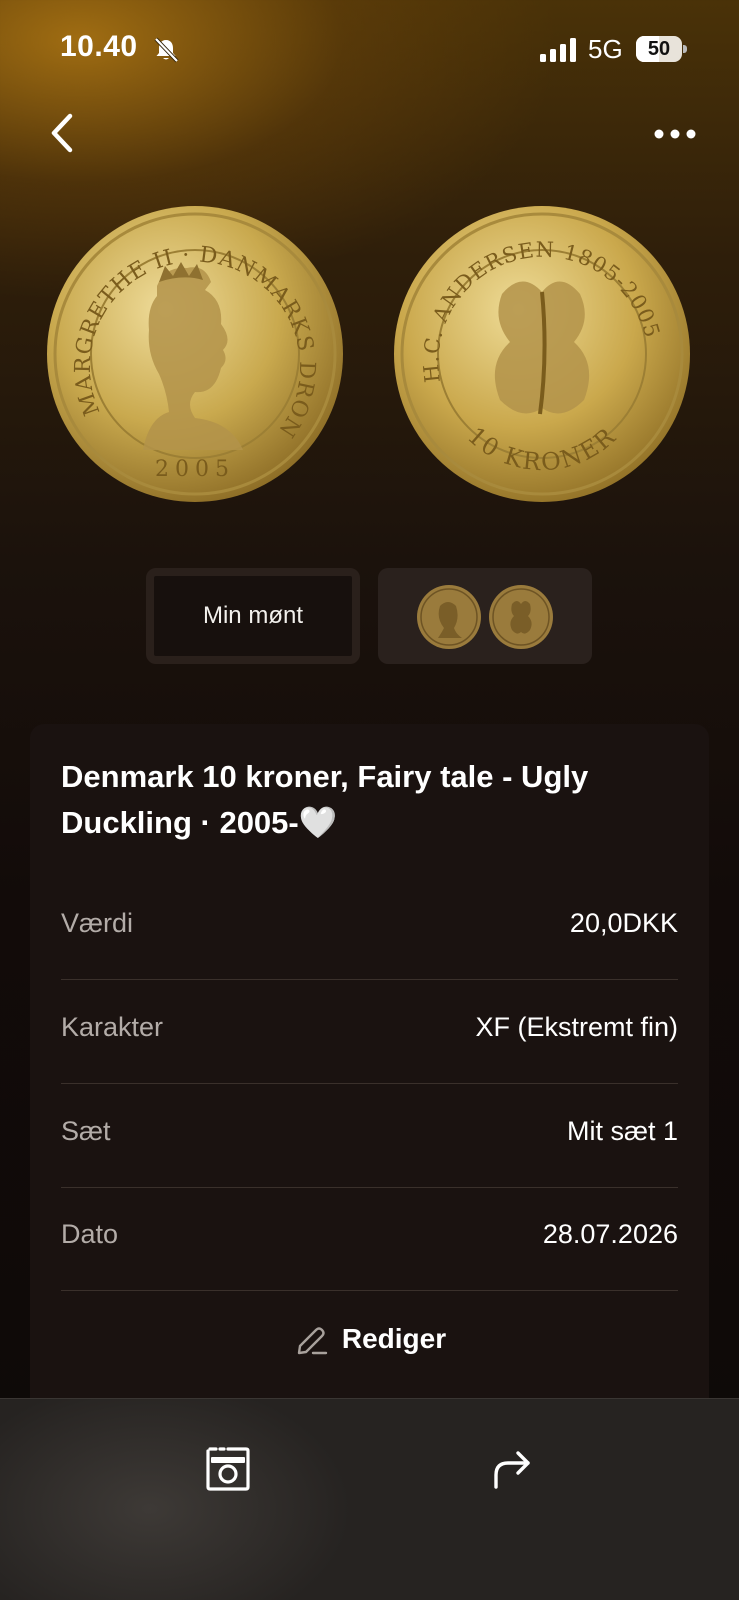  I want to click on edit-button: Rediger, so click(370, 1339).